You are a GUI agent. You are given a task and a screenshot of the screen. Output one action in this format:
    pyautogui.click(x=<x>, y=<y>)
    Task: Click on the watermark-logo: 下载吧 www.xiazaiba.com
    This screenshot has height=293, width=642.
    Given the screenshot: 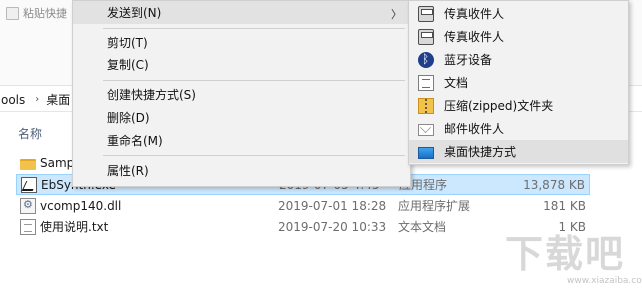 What is the action you would take?
    pyautogui.click(x=573, y=260)
    